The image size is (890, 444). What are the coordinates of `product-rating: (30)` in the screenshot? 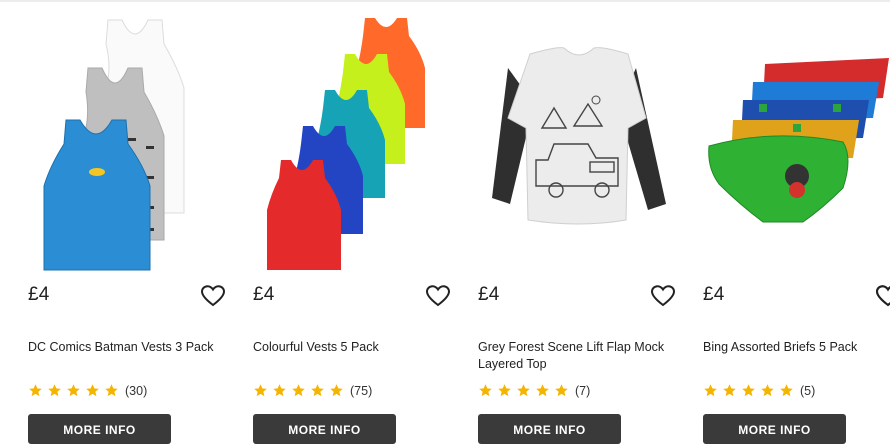 It's located at (87, 390).